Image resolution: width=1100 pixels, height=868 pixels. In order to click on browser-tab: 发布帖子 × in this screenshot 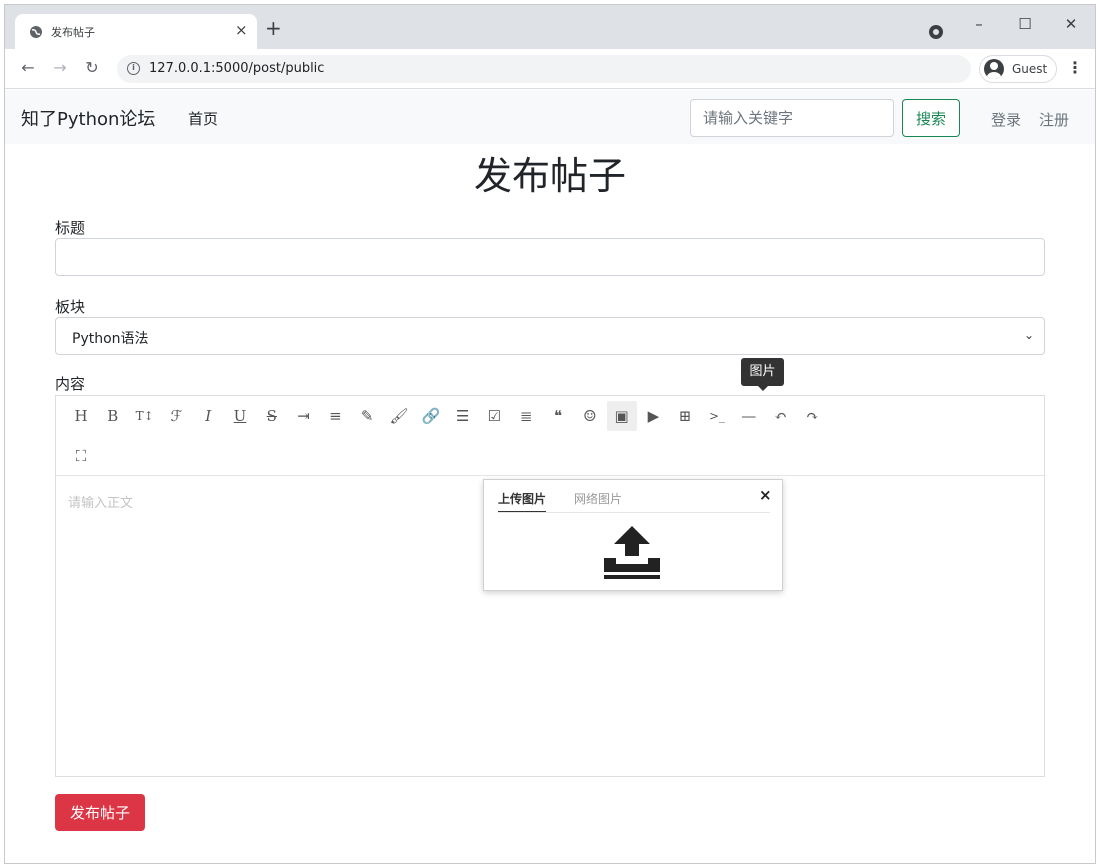, I will do `click(136, 31)`.